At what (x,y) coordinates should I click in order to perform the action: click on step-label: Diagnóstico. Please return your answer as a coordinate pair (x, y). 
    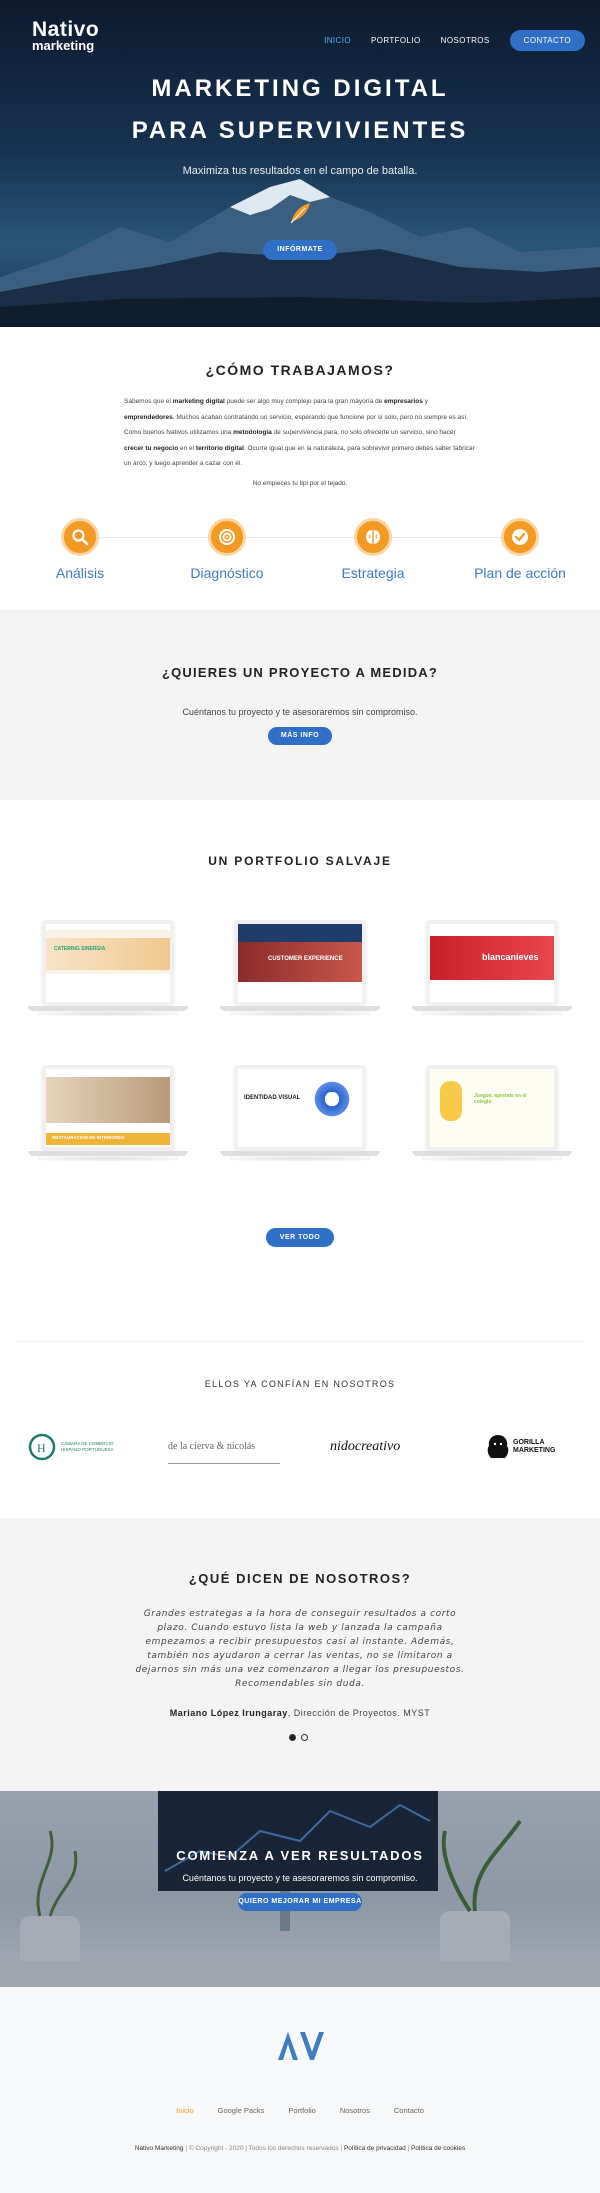
    Looking at the image, I should click on (227, 573).